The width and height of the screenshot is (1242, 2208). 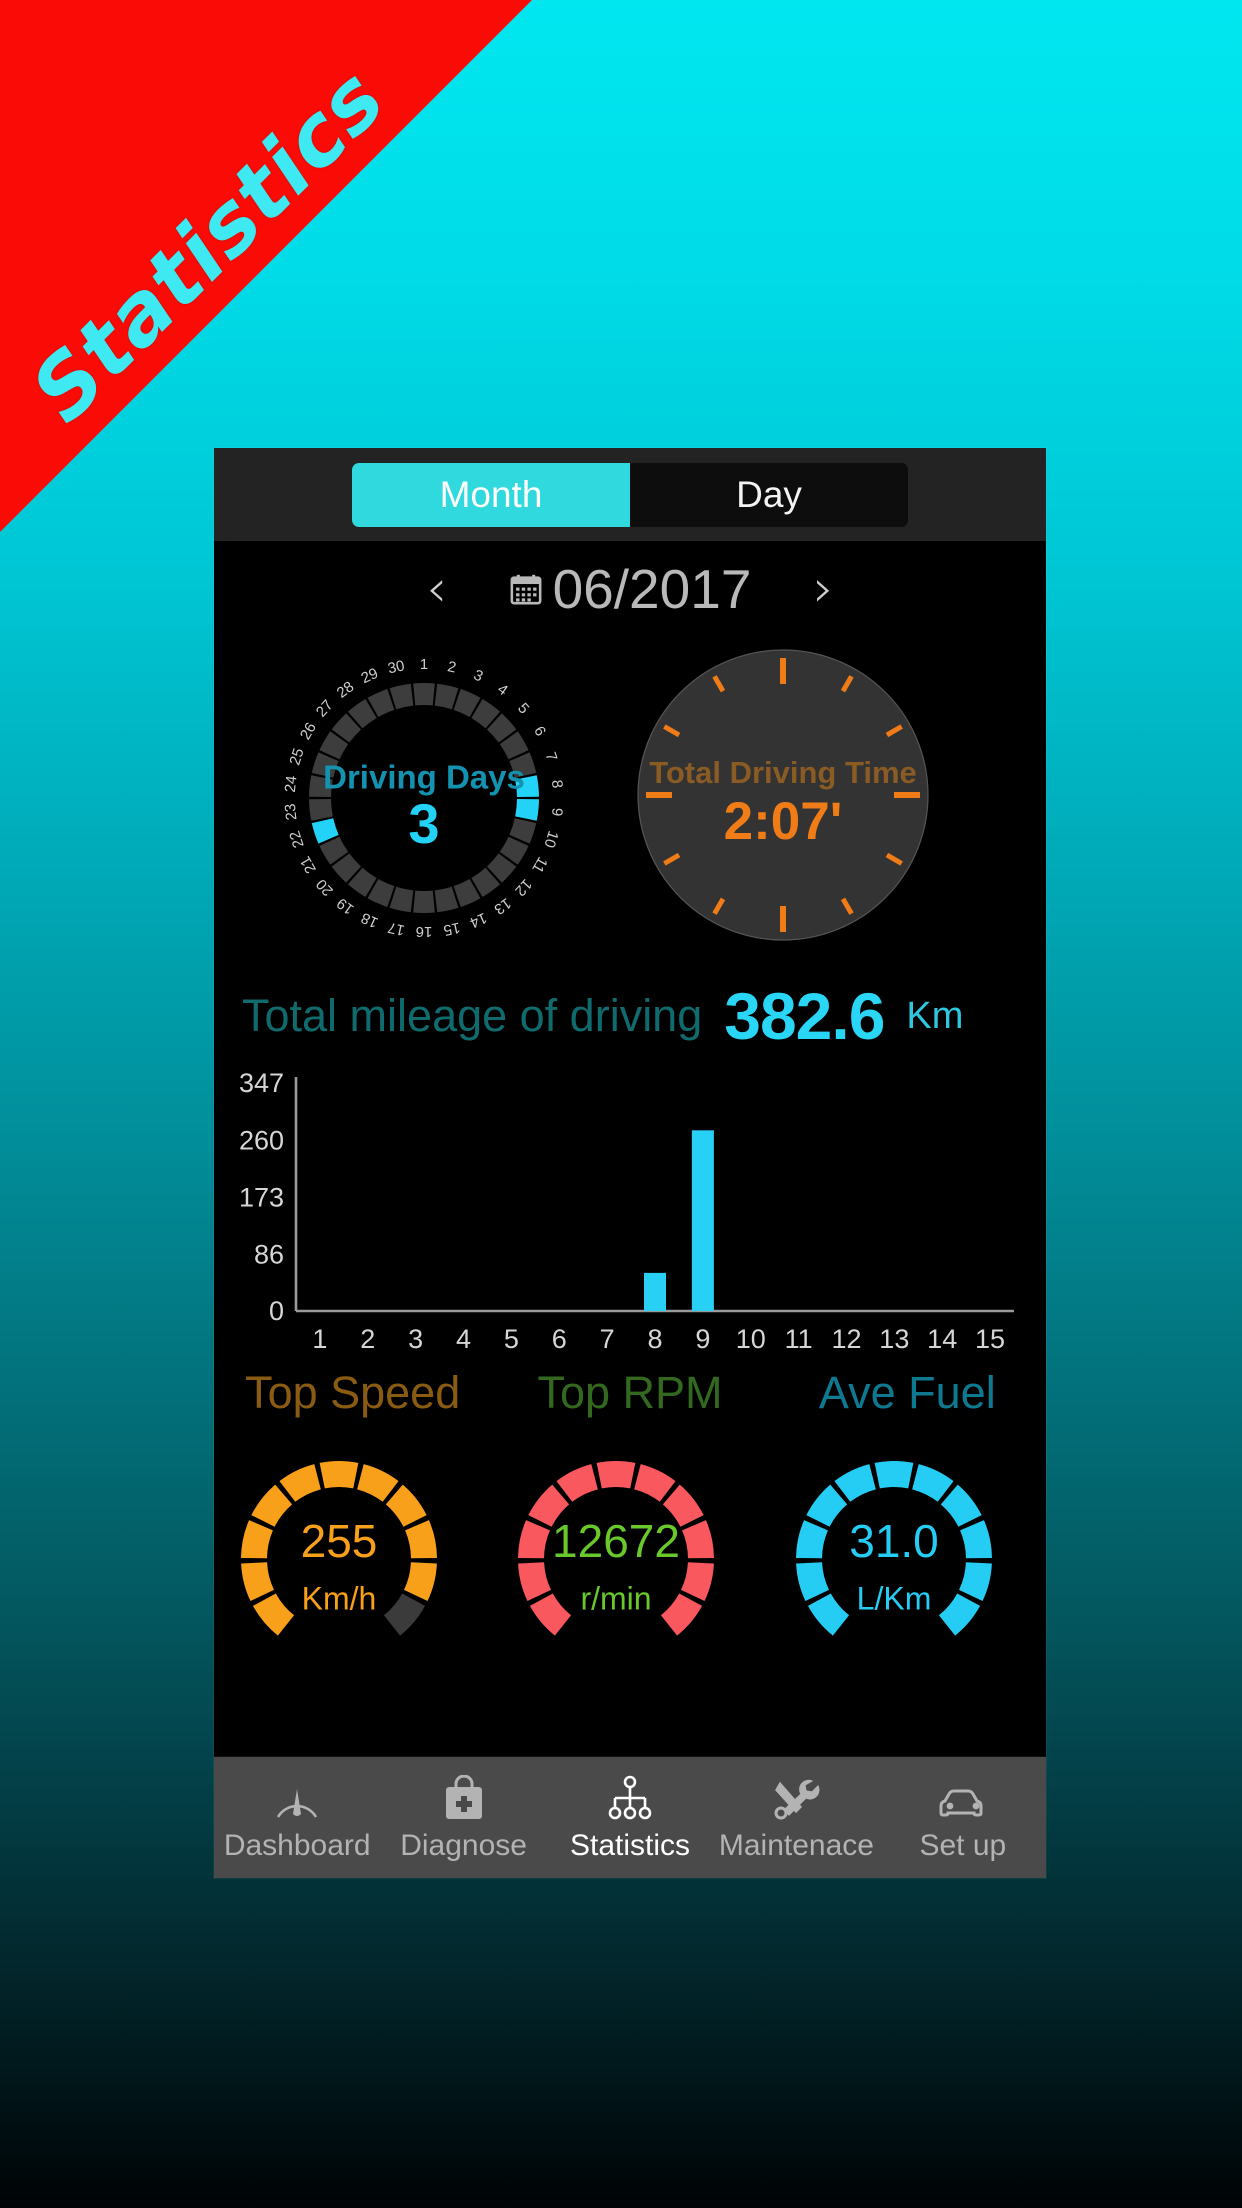 What do you see at coordinates (296, 756) in the screenshot?
I see `day-label-25: 25` at bounding box center [296, 756].